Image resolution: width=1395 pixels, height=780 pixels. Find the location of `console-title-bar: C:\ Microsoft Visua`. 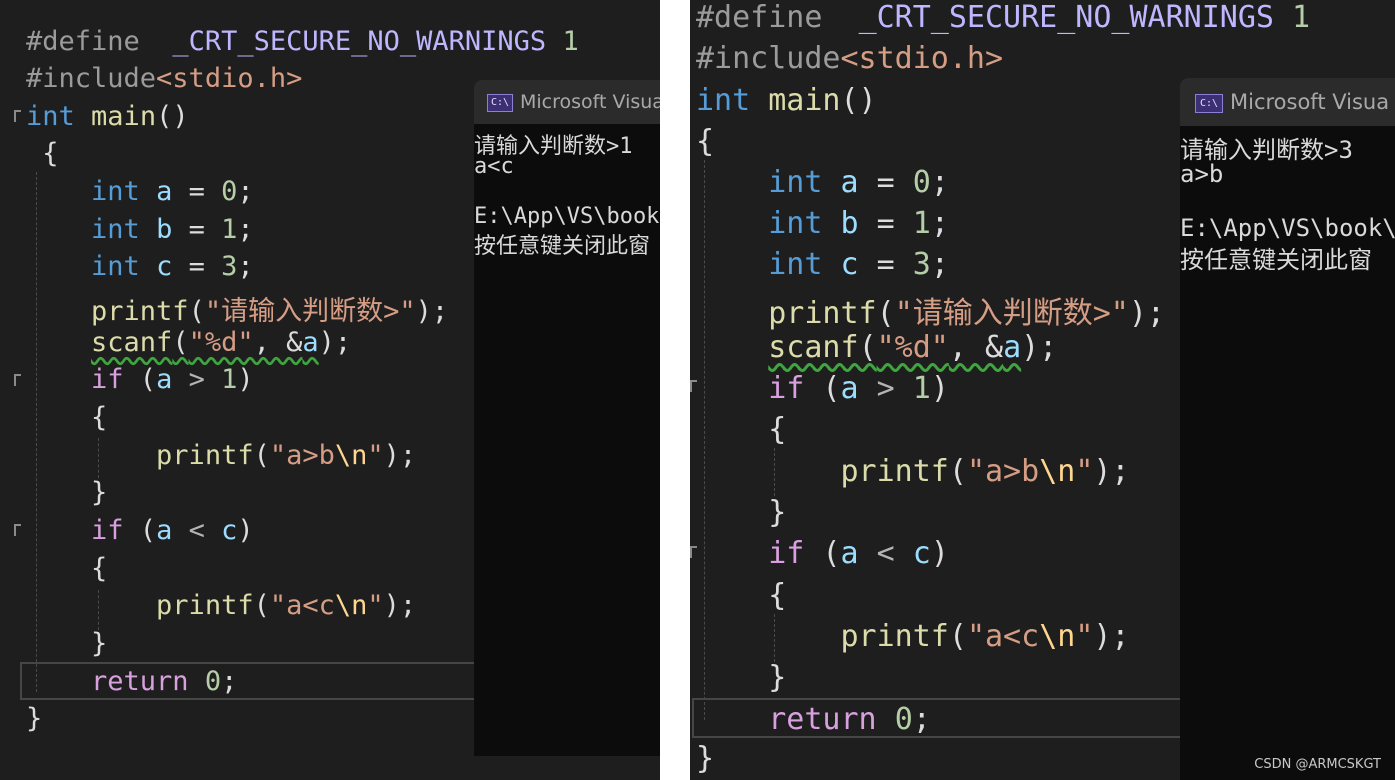

console-title-bar: C:\ Microsoft Visua is located at coordinates (1287, 102).